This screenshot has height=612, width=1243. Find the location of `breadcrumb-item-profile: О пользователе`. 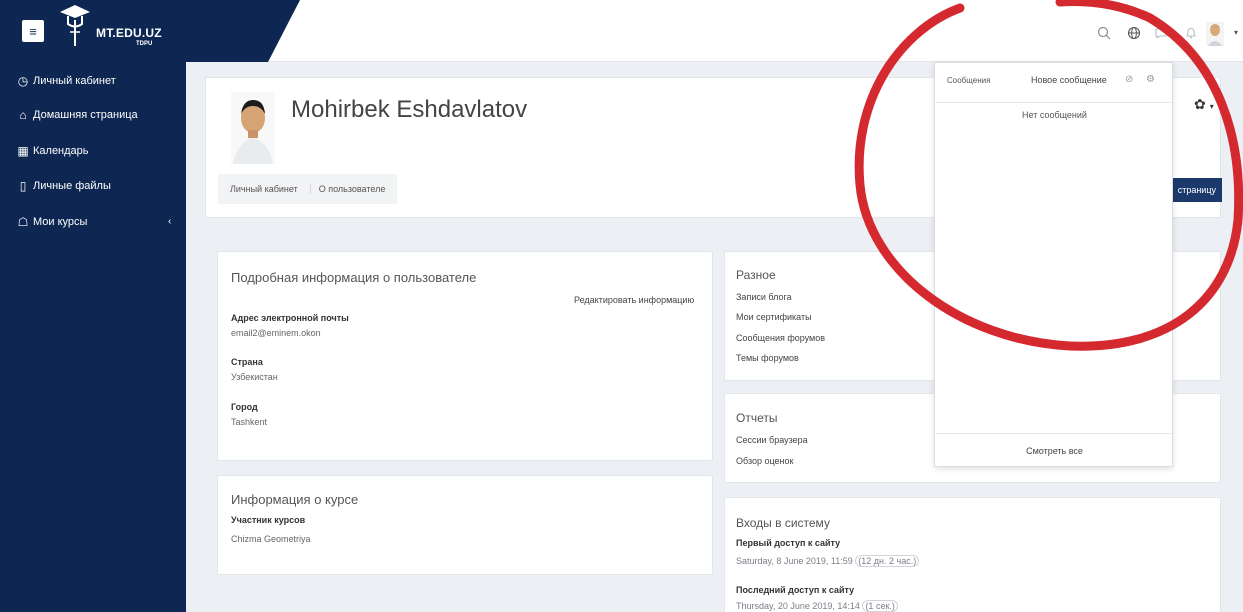

breadcrumb-item-profile: О пользователе is located at coordinates (353, 189).